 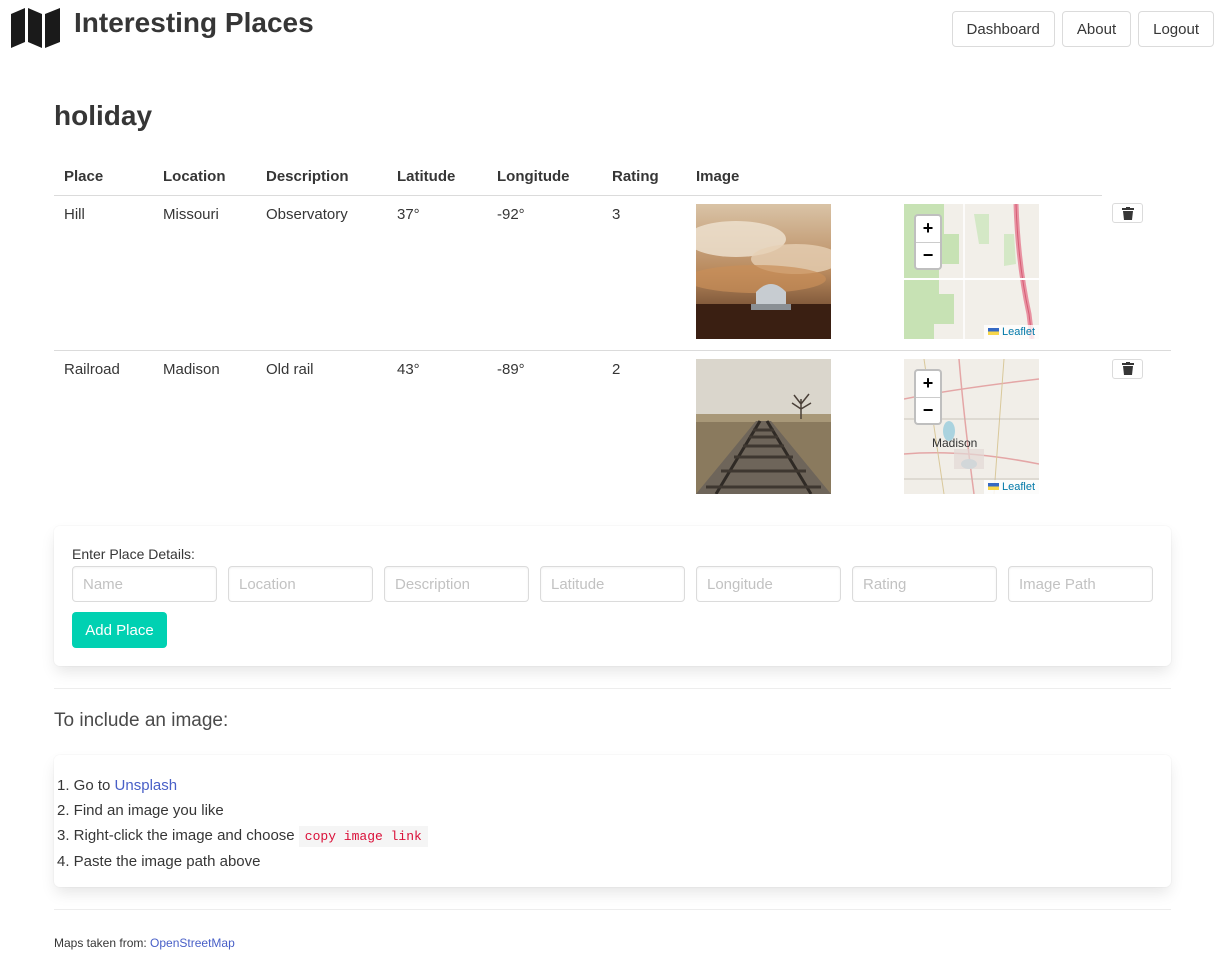 I want to click on cell-place: Railroad, so click(x=92, y=369).